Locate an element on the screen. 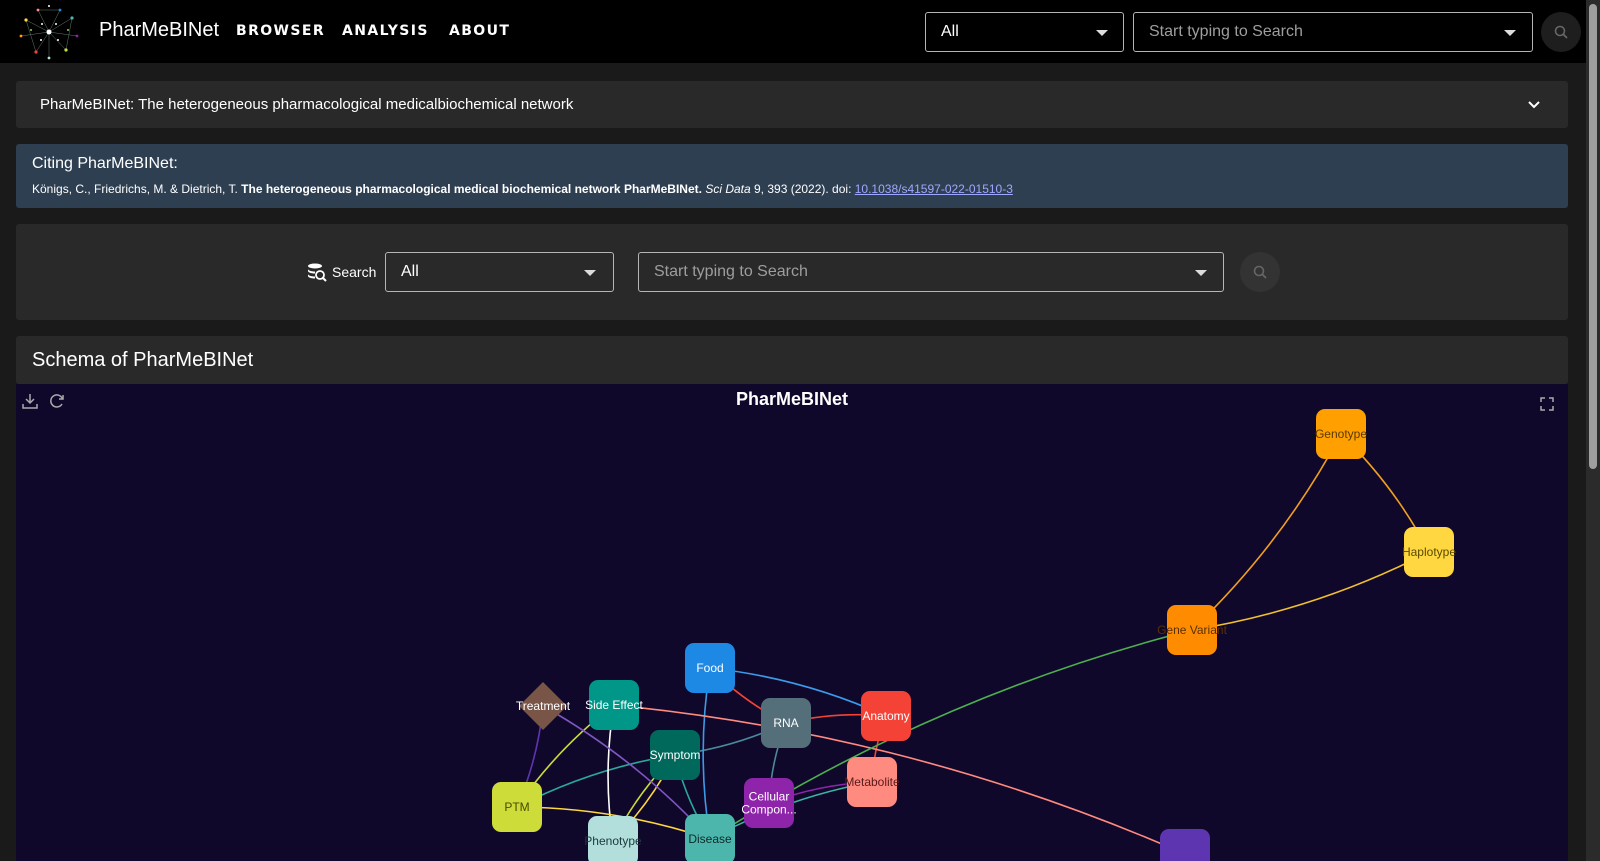 This screenshot has height=861, width=1600. graph-node is located at coordinates (1185, 845).